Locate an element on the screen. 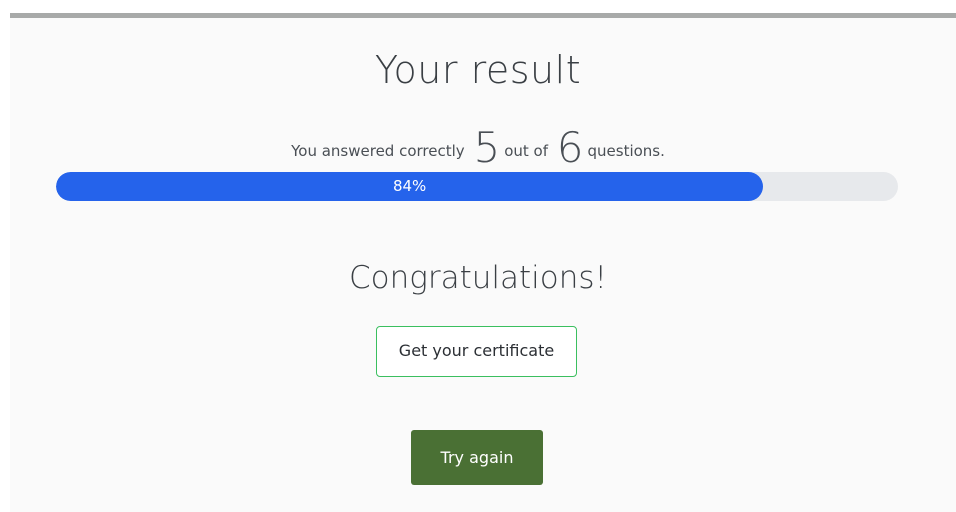  summary-prefix: You answered correctly is located at coordinates (378, 151).